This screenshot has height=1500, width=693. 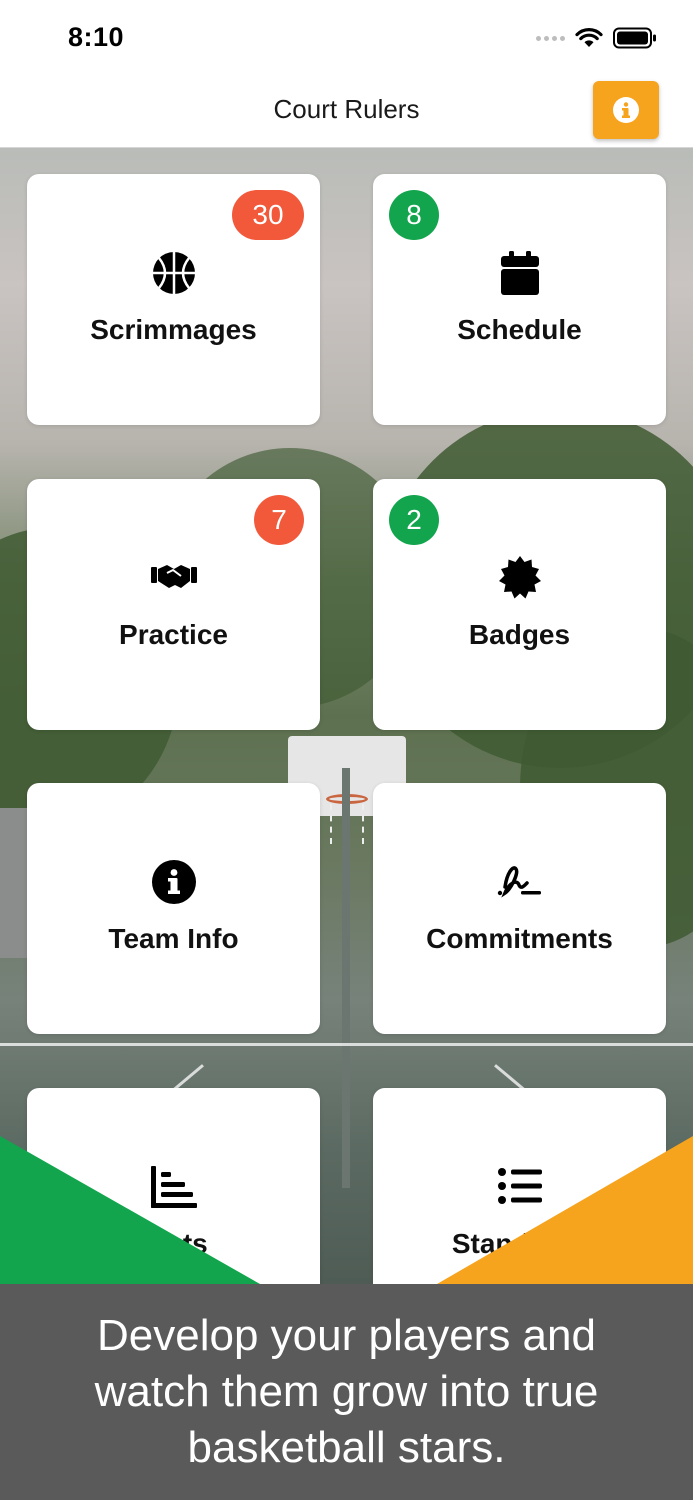 I want to click on tile-scrimmages: 30 Scrimmages, so click(x=173, y=299).